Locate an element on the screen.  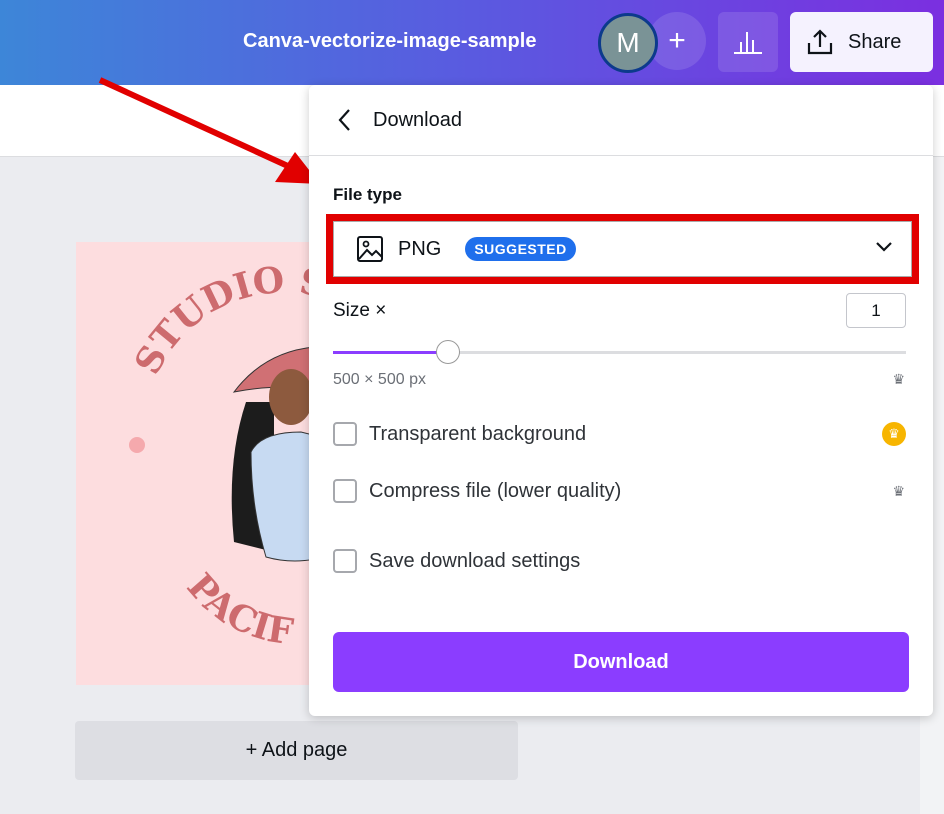
avatar: M is located at coordinates (628, 43).